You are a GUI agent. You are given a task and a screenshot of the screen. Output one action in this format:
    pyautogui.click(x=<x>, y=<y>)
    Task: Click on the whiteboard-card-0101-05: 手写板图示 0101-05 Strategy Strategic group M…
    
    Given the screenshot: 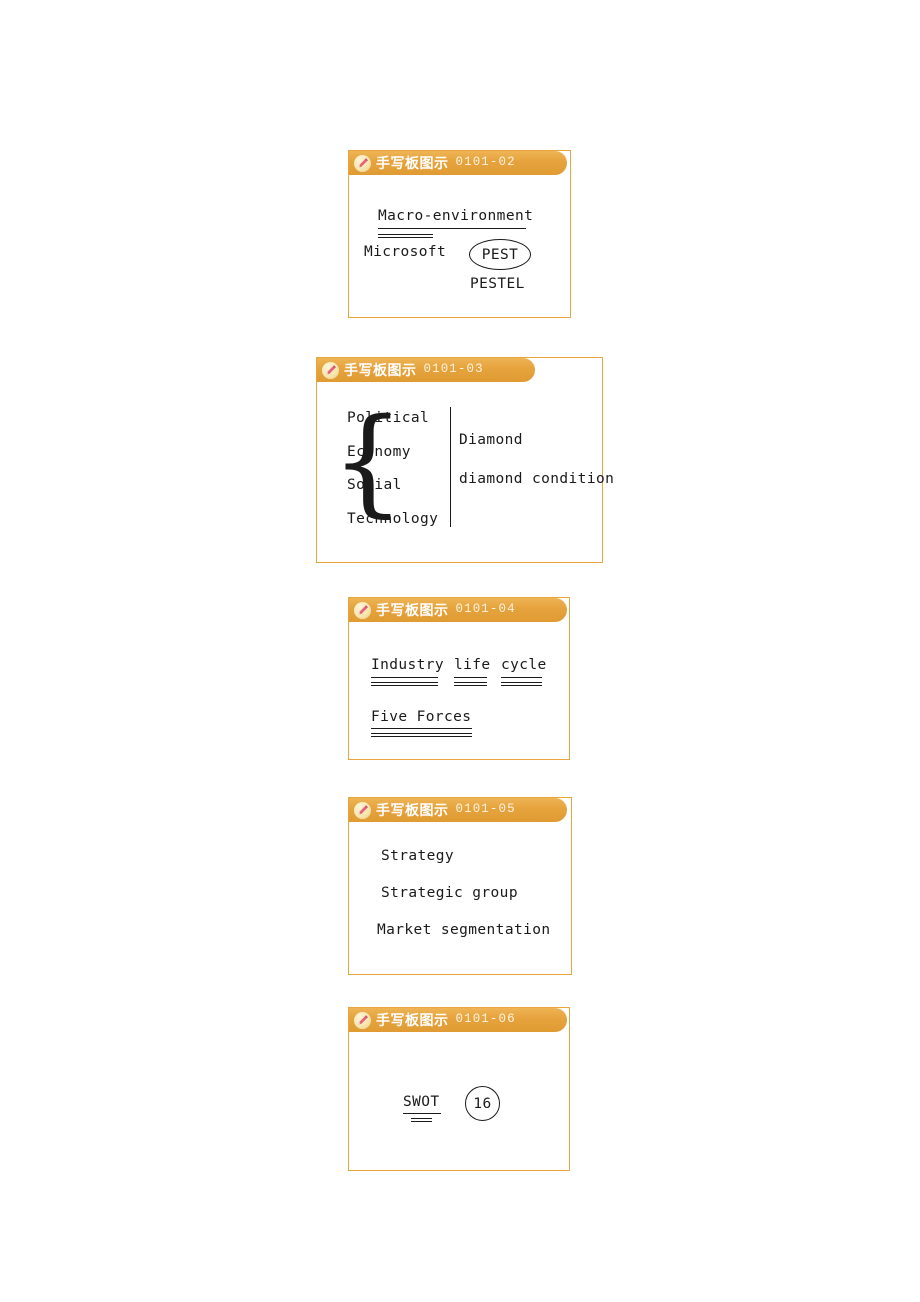 What is the action you would take?
    pyautogui.click(x=460, y=886)
    